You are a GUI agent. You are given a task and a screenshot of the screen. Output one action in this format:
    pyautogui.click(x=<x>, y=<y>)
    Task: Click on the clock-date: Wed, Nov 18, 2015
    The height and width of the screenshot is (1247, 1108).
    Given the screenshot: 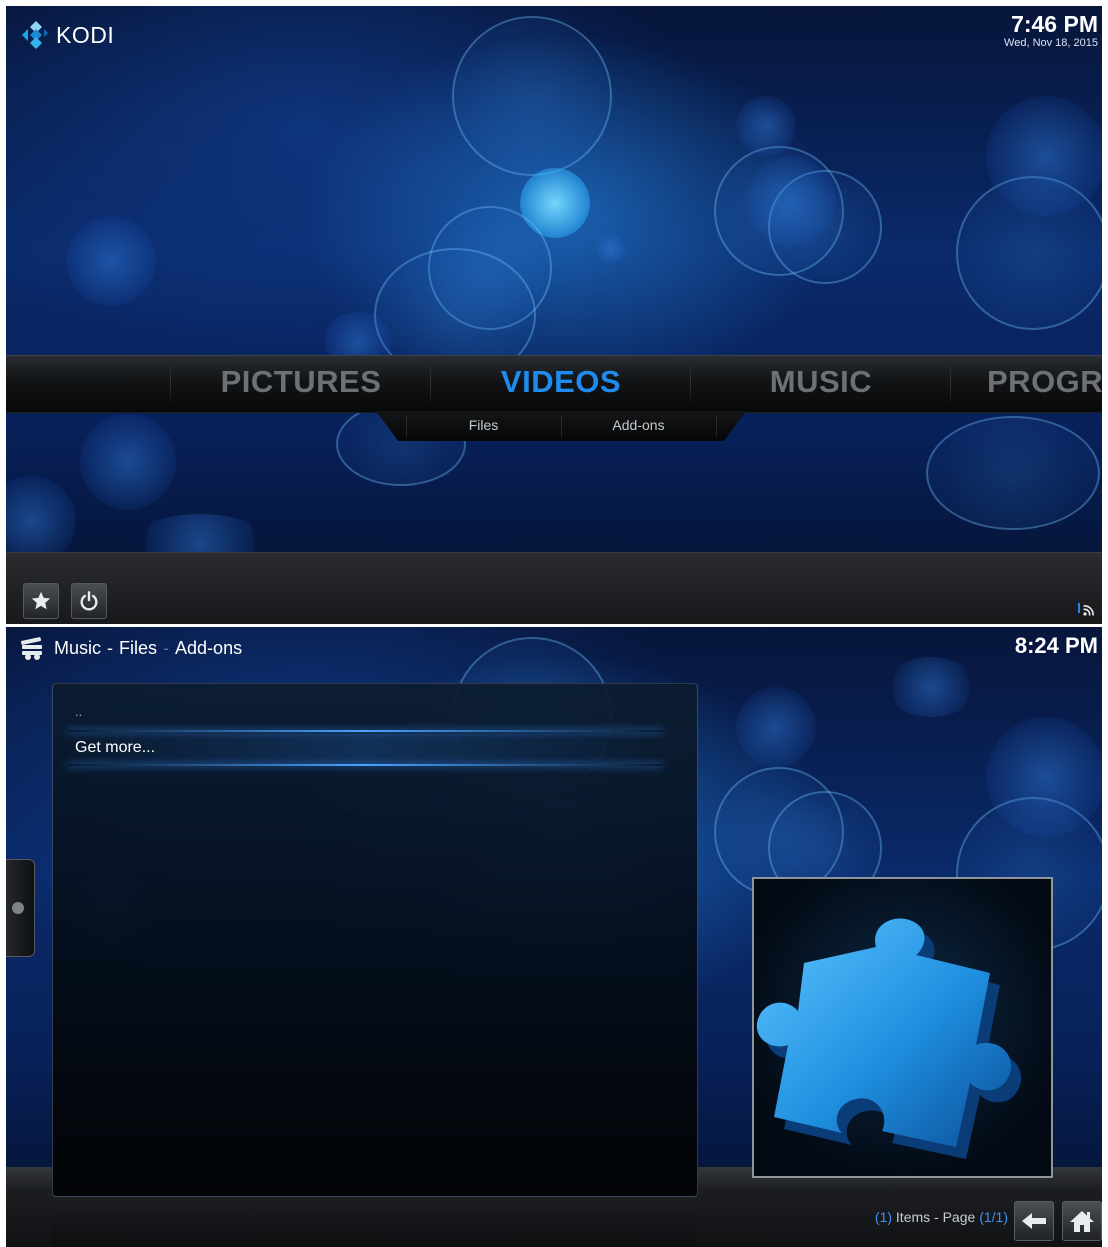 What is the action you would take?
    pyautogui.click(x=1051, y=43)
    